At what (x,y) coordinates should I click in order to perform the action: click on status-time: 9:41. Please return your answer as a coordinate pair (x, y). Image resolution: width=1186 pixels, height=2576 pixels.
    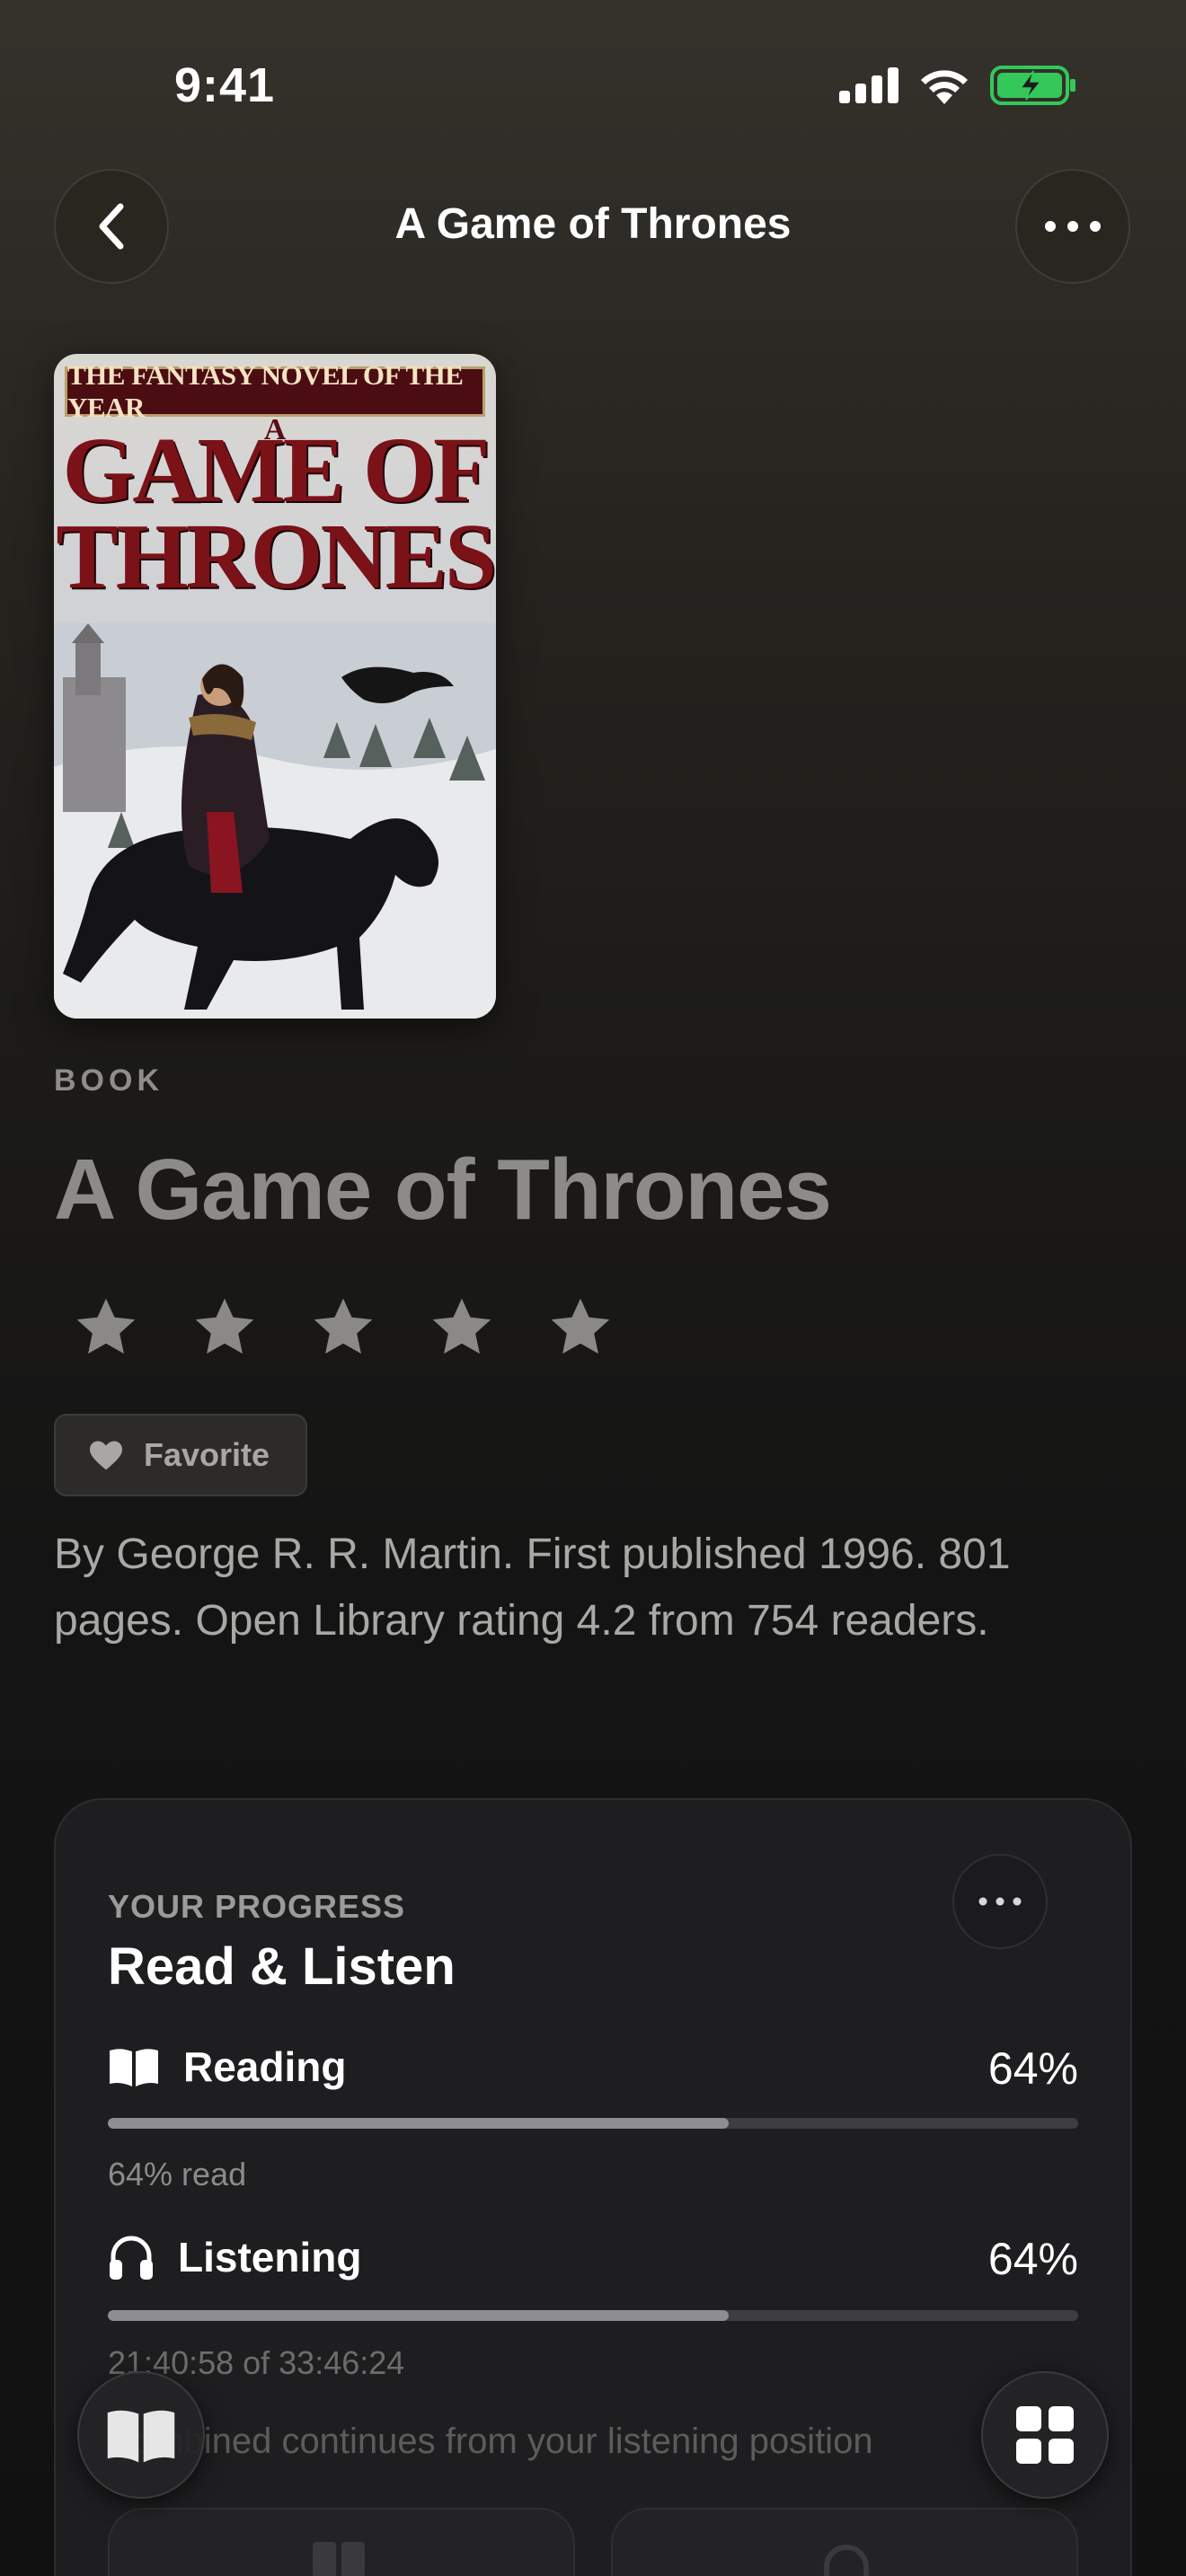
    Looking at the image, I should click on (225, 85).